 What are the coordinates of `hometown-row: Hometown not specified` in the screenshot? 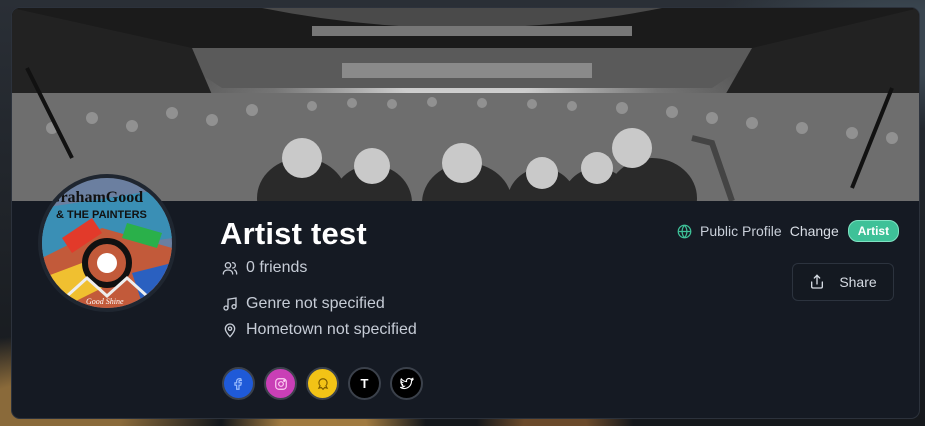 It's located at (319, 330).